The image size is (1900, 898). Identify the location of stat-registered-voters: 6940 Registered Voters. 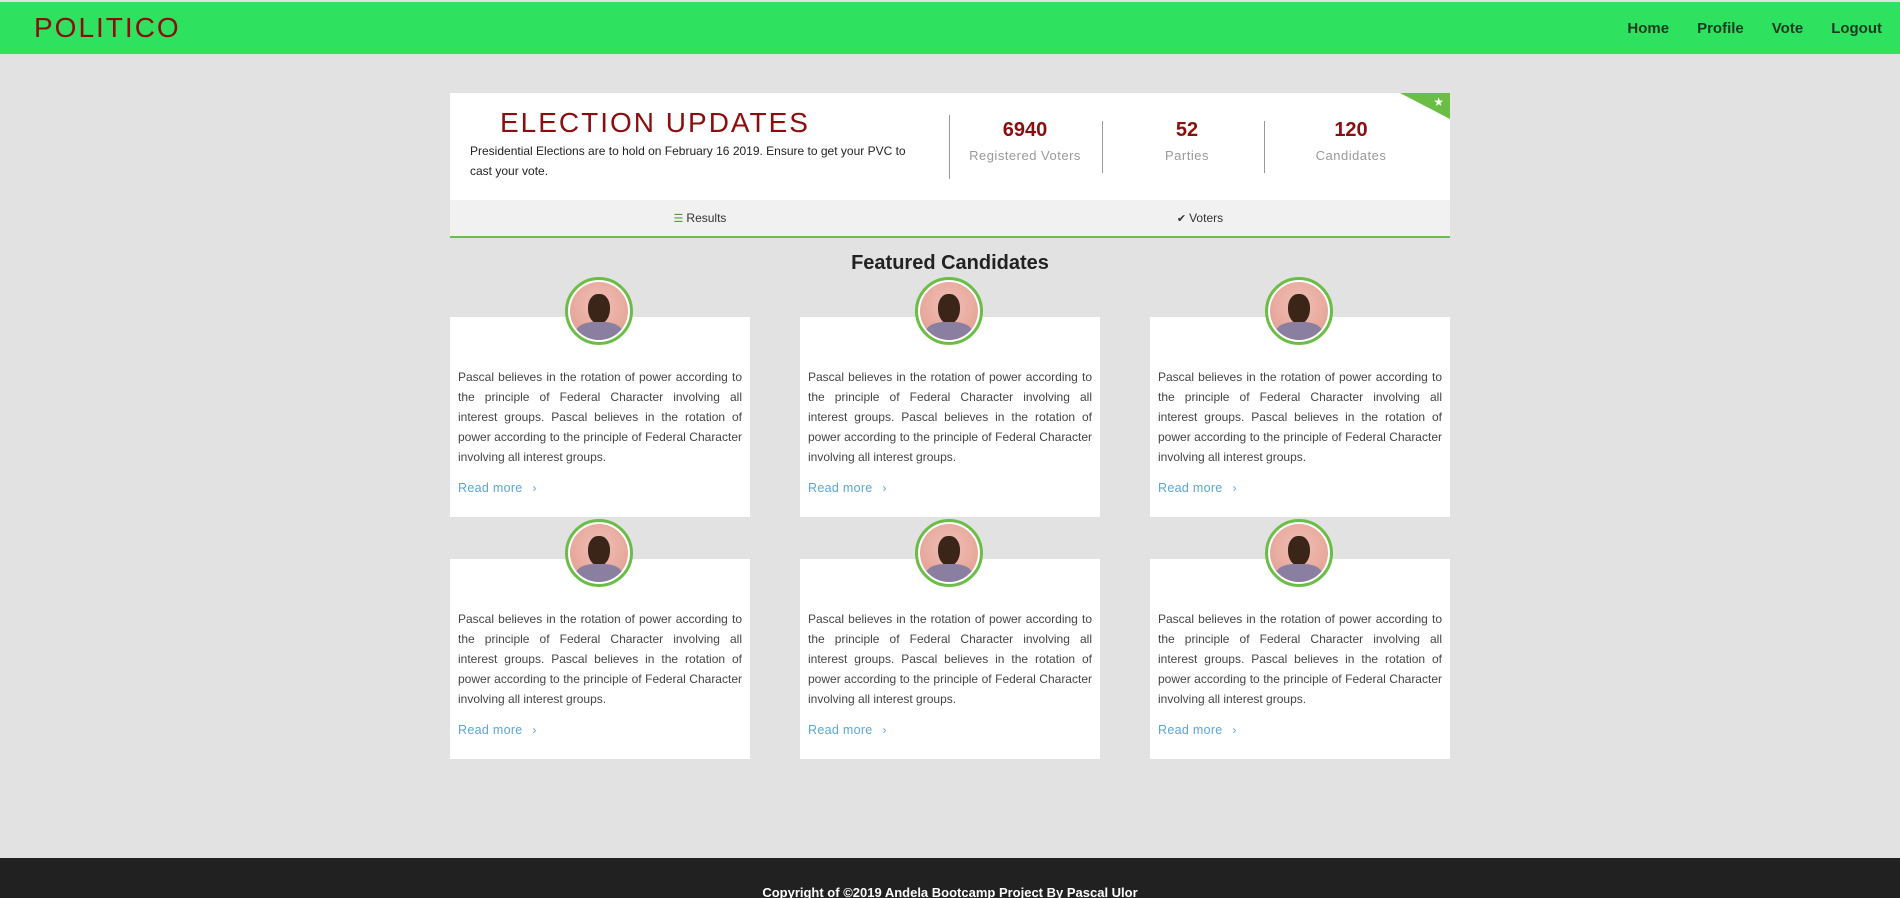
(1025, 141).